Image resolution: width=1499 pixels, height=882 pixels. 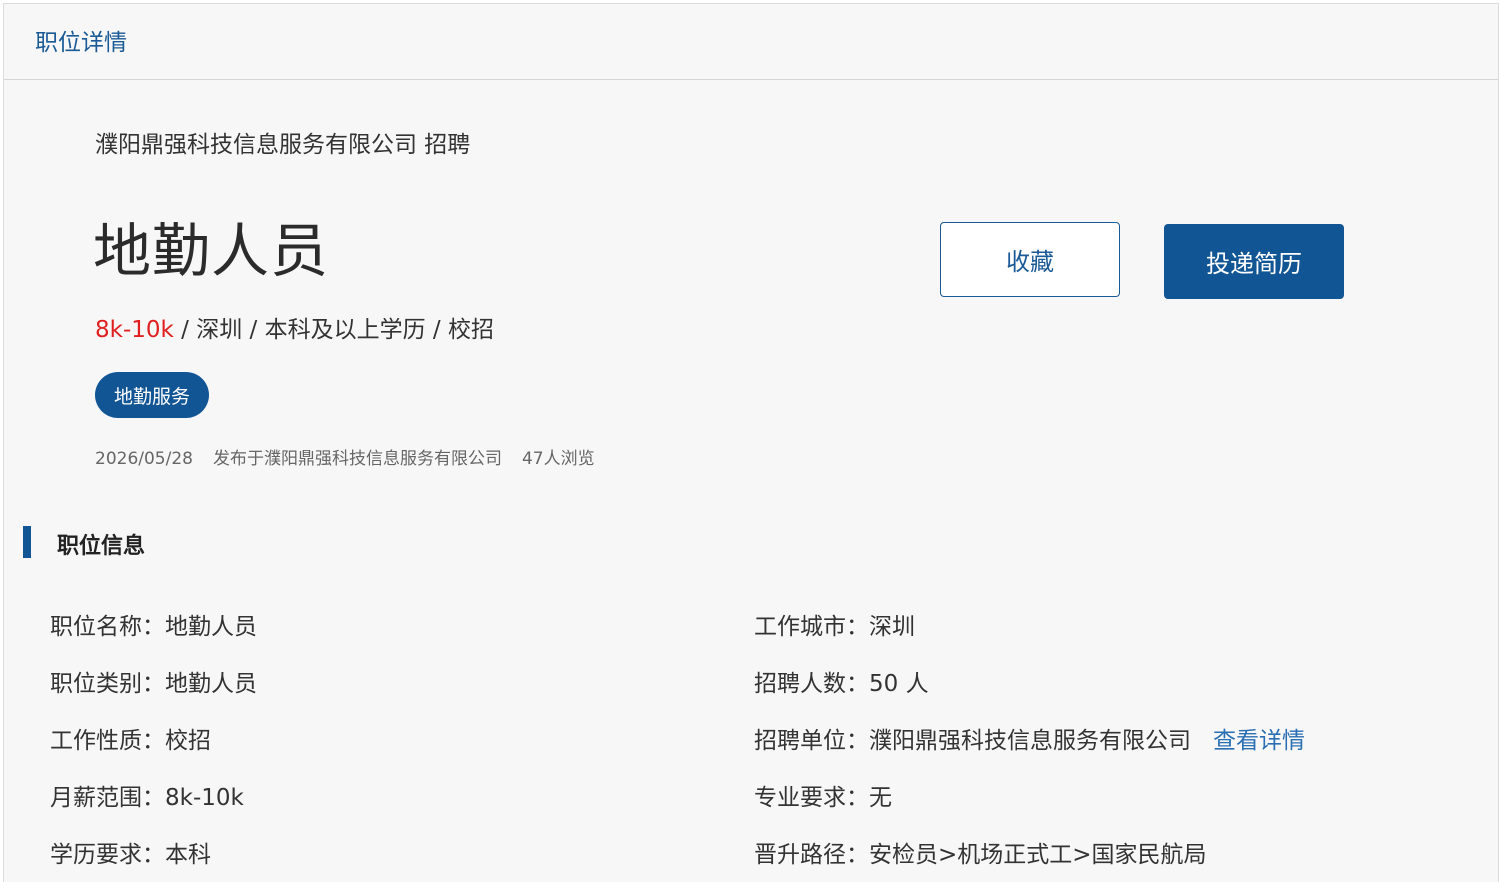 I want to click on info-label: 招聘人数：, so click(x=811, y=684).